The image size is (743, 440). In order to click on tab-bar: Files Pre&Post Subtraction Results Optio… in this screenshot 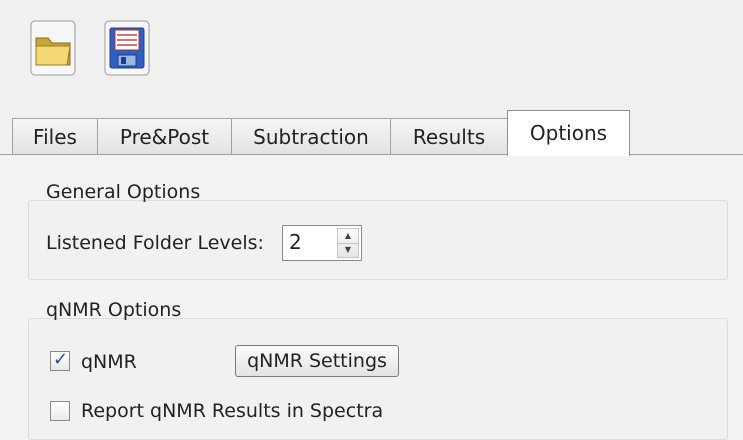, I will do `click(371, 133)`.